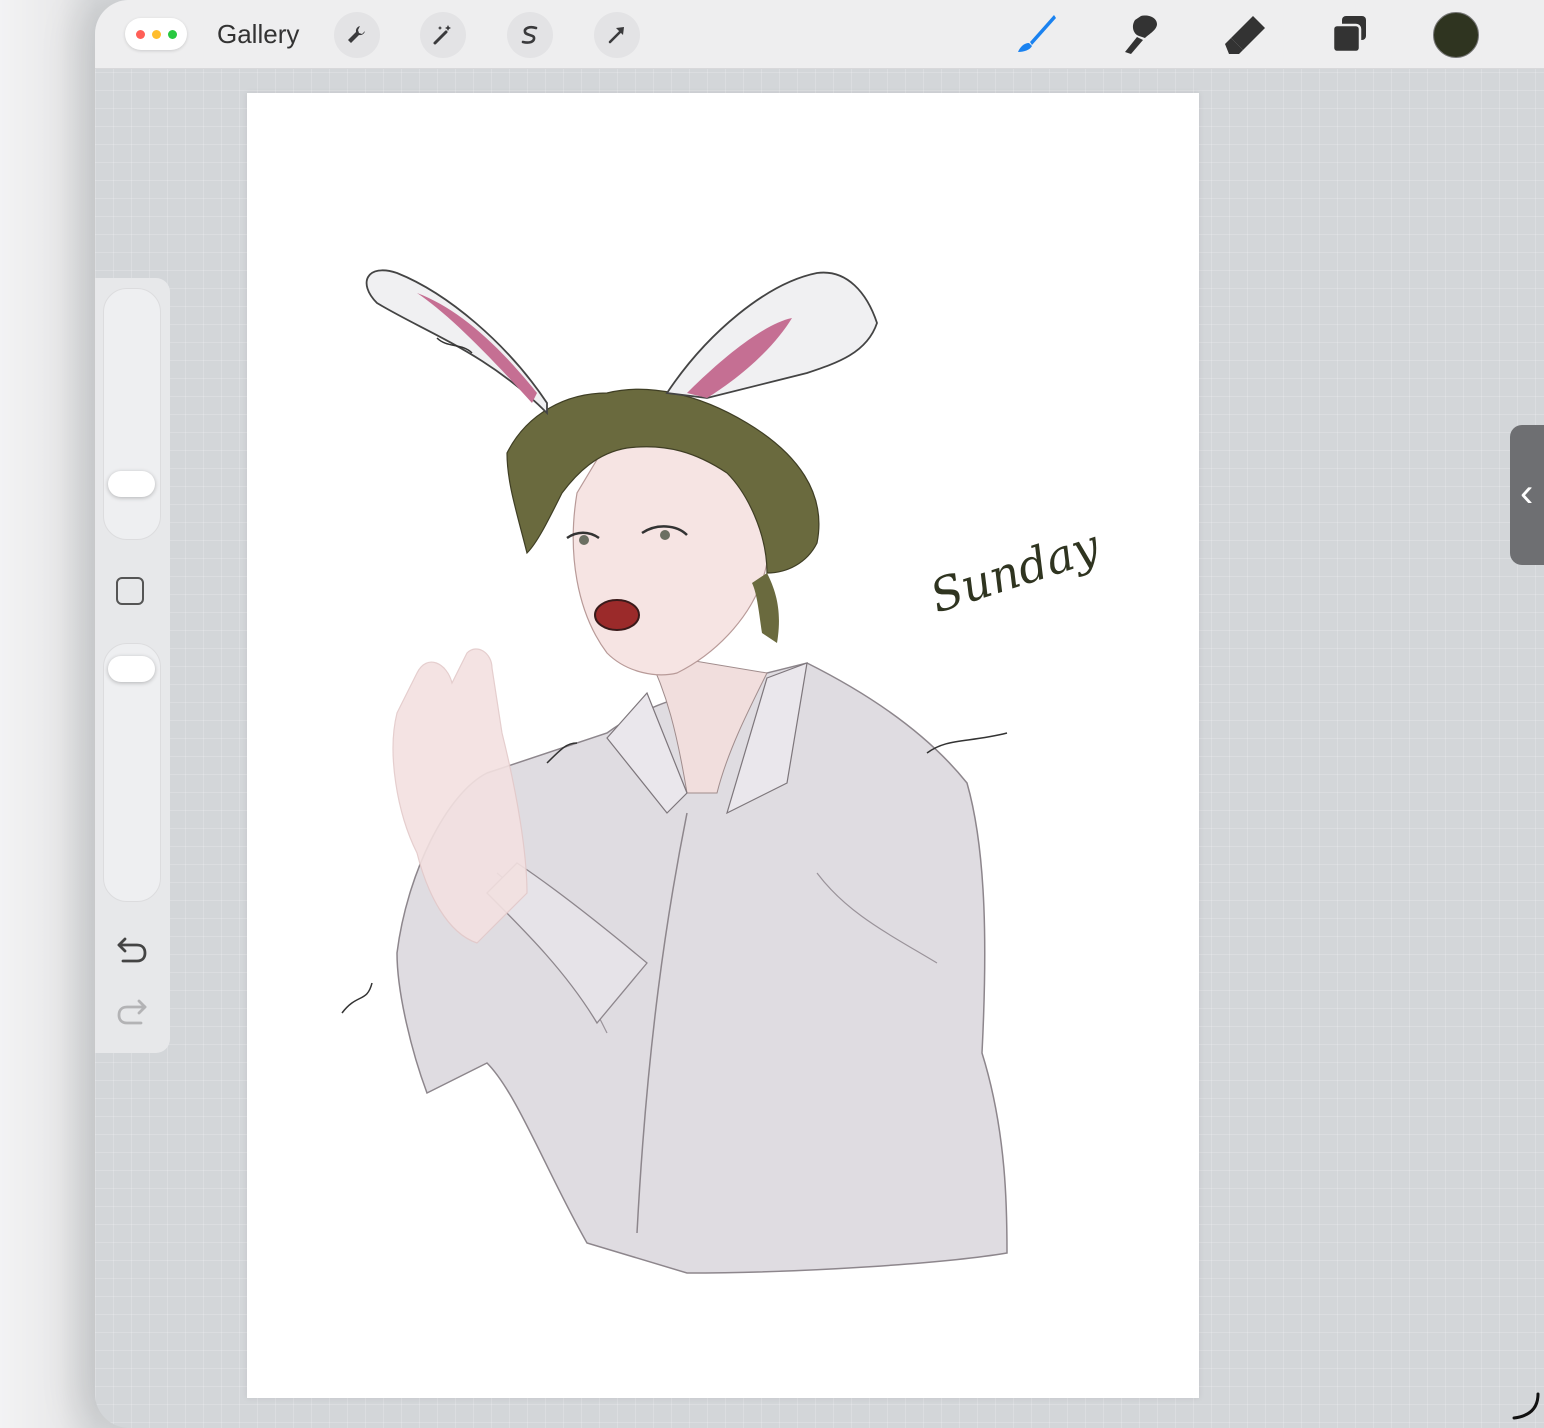 Image resolution: width=1544 pixels, height=1428 pixels. I want to click on transform-arrow-icon, so click(616, 35).